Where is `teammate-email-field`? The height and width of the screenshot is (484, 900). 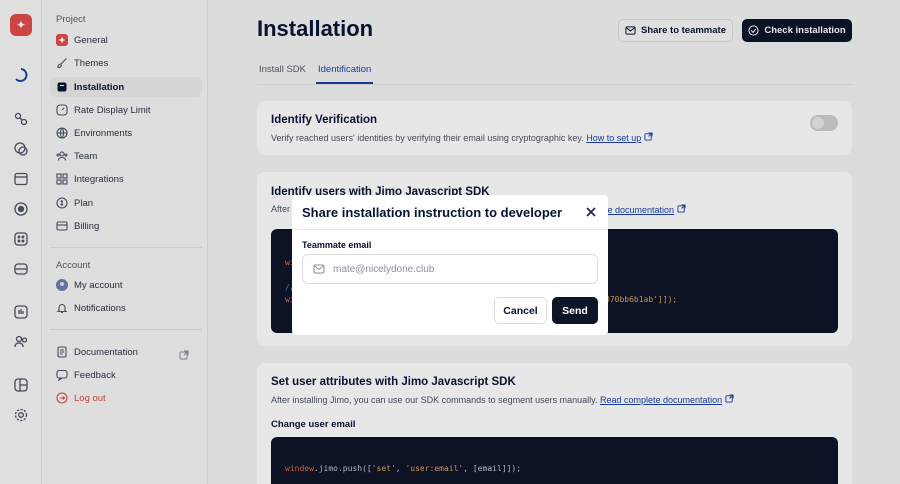
teammate-email-field is located at coordinates (450, 269).